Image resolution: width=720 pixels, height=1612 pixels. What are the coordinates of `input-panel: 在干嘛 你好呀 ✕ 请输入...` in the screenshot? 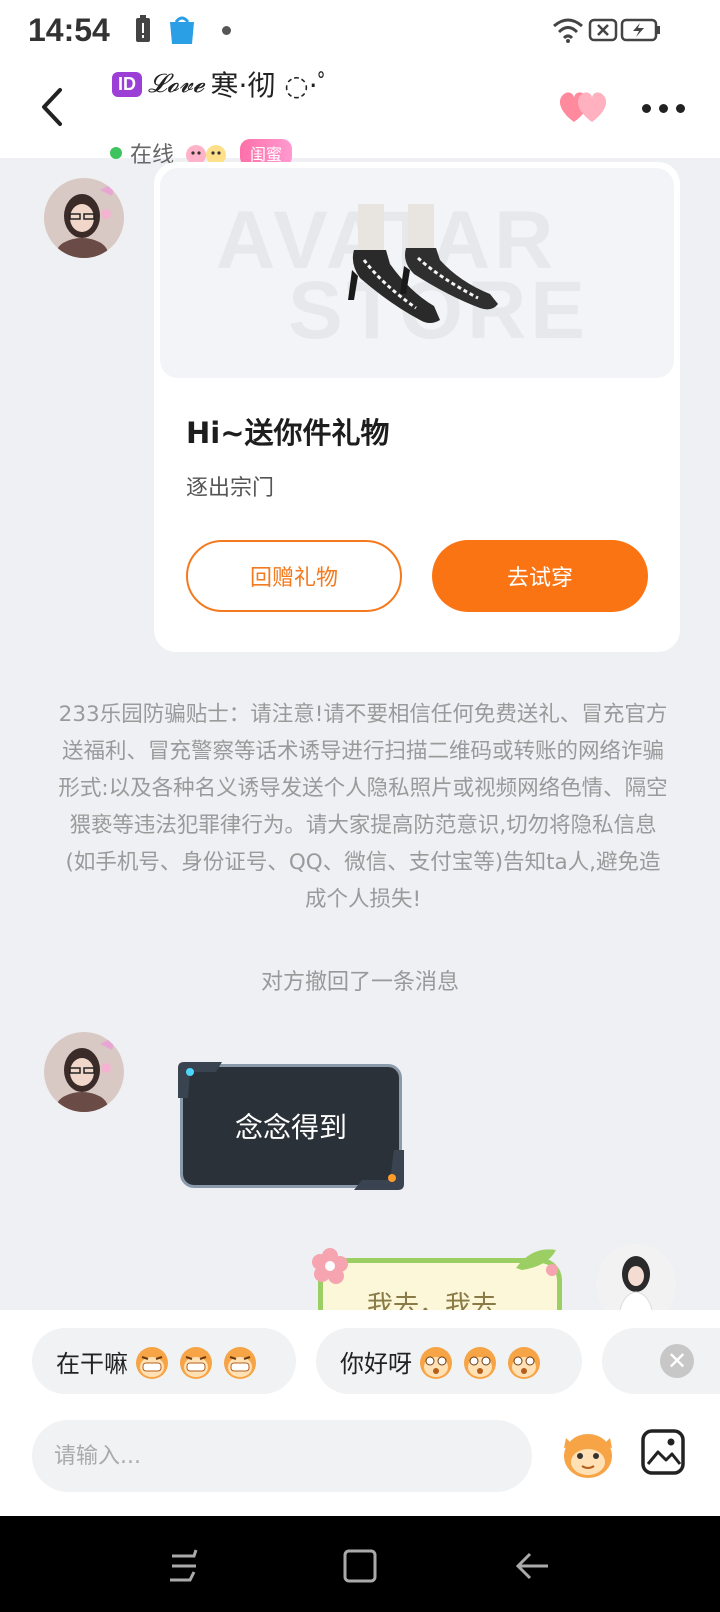 It's located at (360, 1413).